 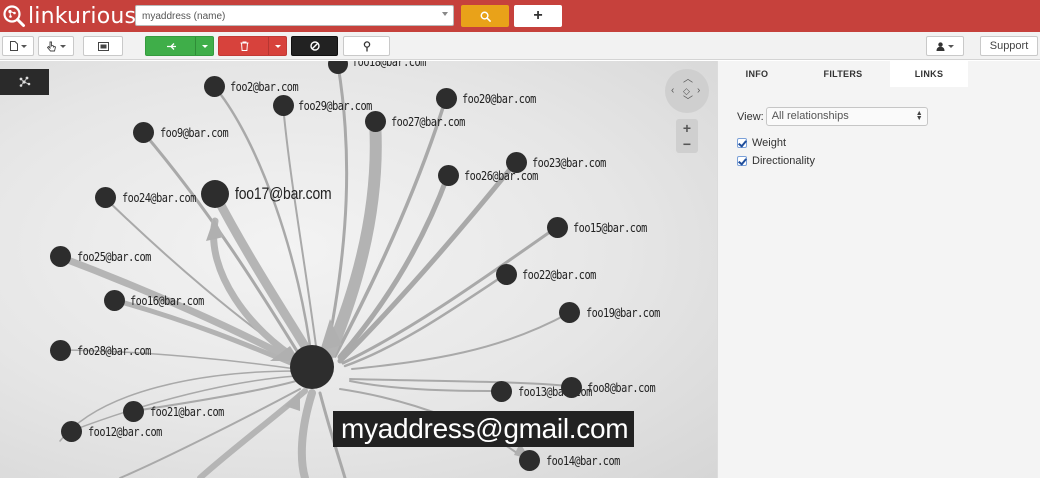 What do you see at coordinates (448, 175) in the screenshot?
I see `graph-node-foo26` at bounding box center [448, 175].